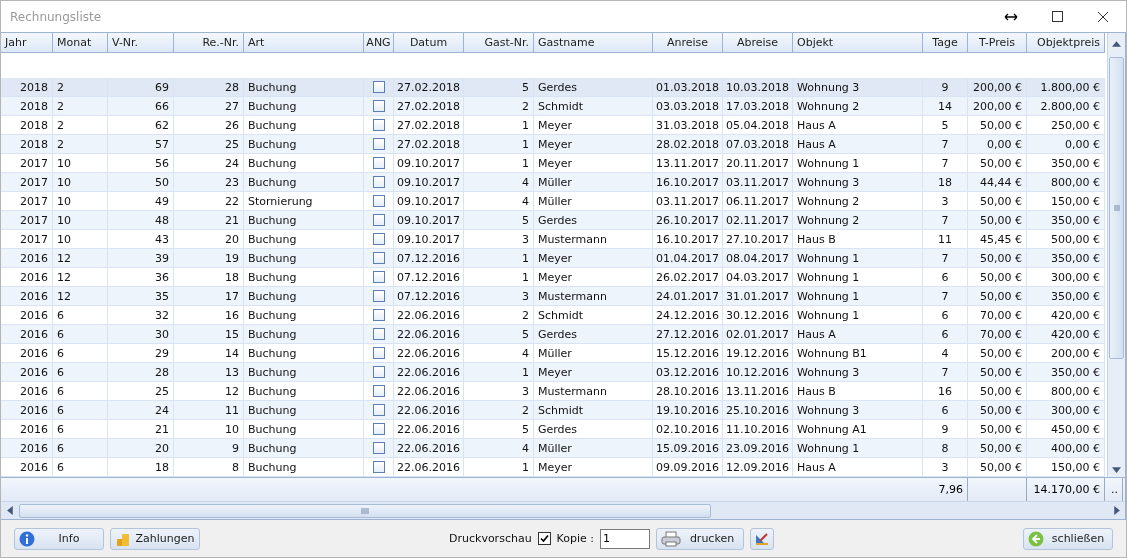 The width and height of the screenshot is (1127, 558). I want to click on info-icon, so click(27, 538).